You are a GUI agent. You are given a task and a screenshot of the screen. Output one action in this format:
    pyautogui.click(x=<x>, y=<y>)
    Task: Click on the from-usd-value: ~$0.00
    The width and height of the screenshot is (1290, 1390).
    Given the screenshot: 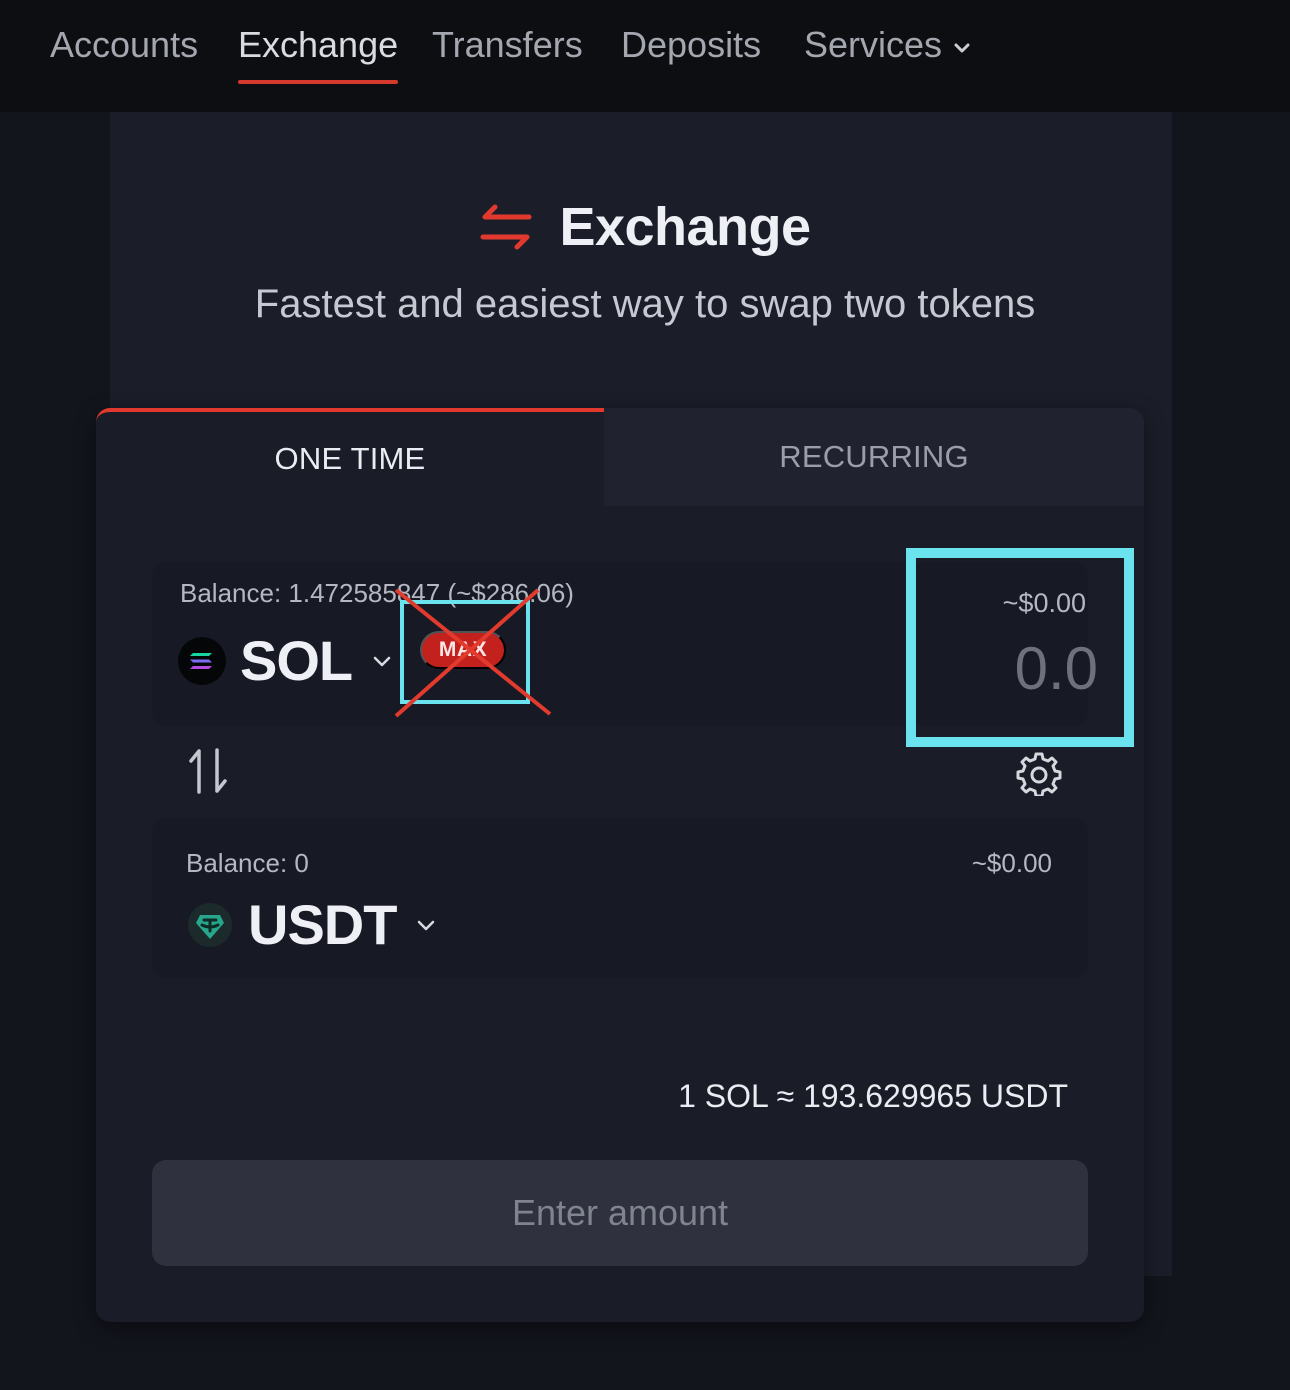 What is the action you would take?
    pyautogui.click(x=1044, y=603)
    